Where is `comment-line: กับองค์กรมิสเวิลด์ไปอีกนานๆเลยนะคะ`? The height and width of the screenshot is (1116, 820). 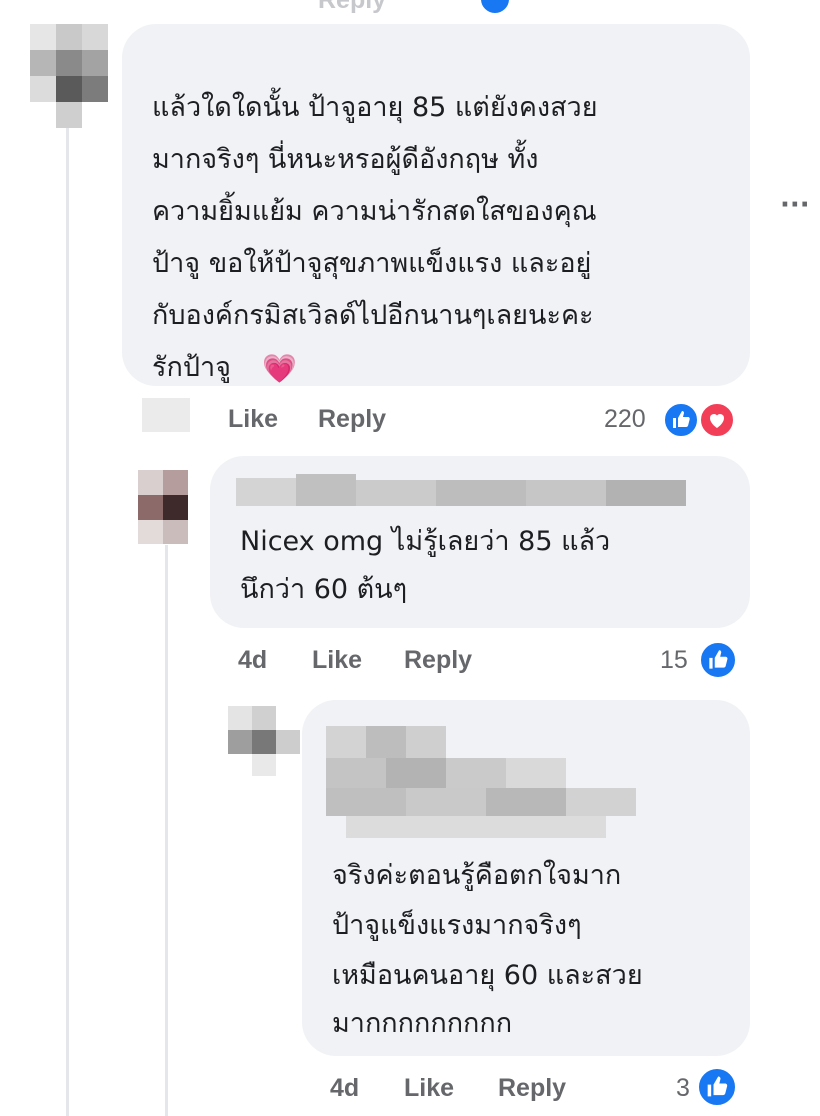
comment-line: กับองค์กรมิสเวิลด์ไปอีกนานๆเลยนะคะ is located at coordinates (373, 315).